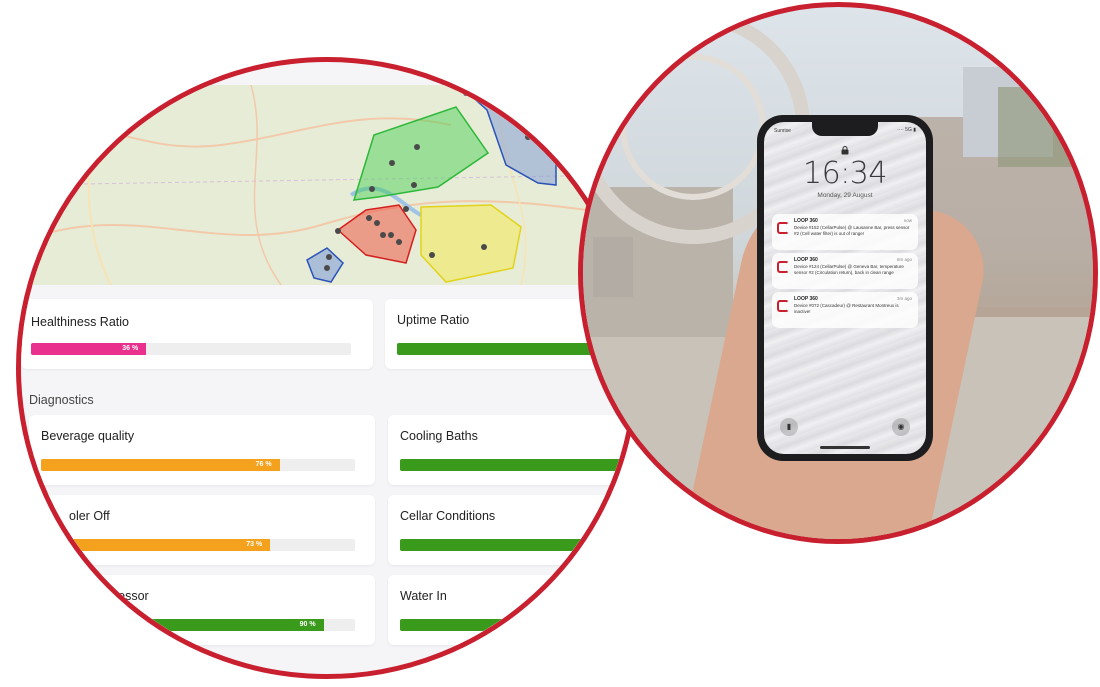 This screenshot has width=1100, height=687. Describe the element at coordinates (254, 544) in the screenshot. I see `diagnostic-value: 73 %` at that location.